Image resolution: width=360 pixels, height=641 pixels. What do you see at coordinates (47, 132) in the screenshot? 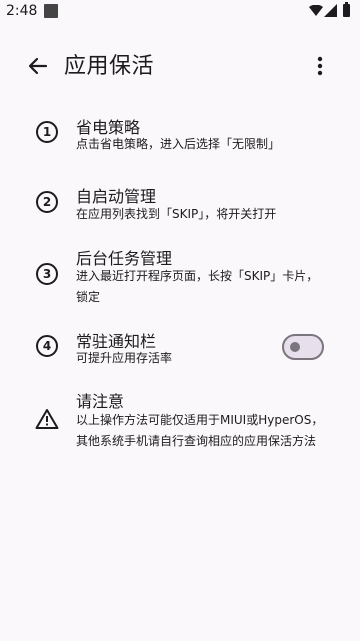
I see `number-1-icon: 1` at bounding box center [47, 132].